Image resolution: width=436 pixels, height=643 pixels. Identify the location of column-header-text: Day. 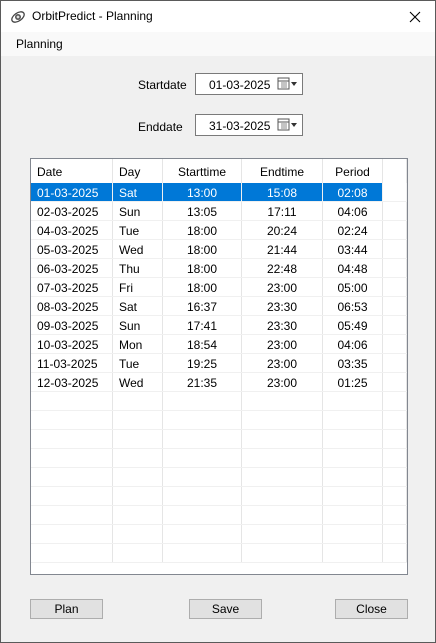
(130, 172).